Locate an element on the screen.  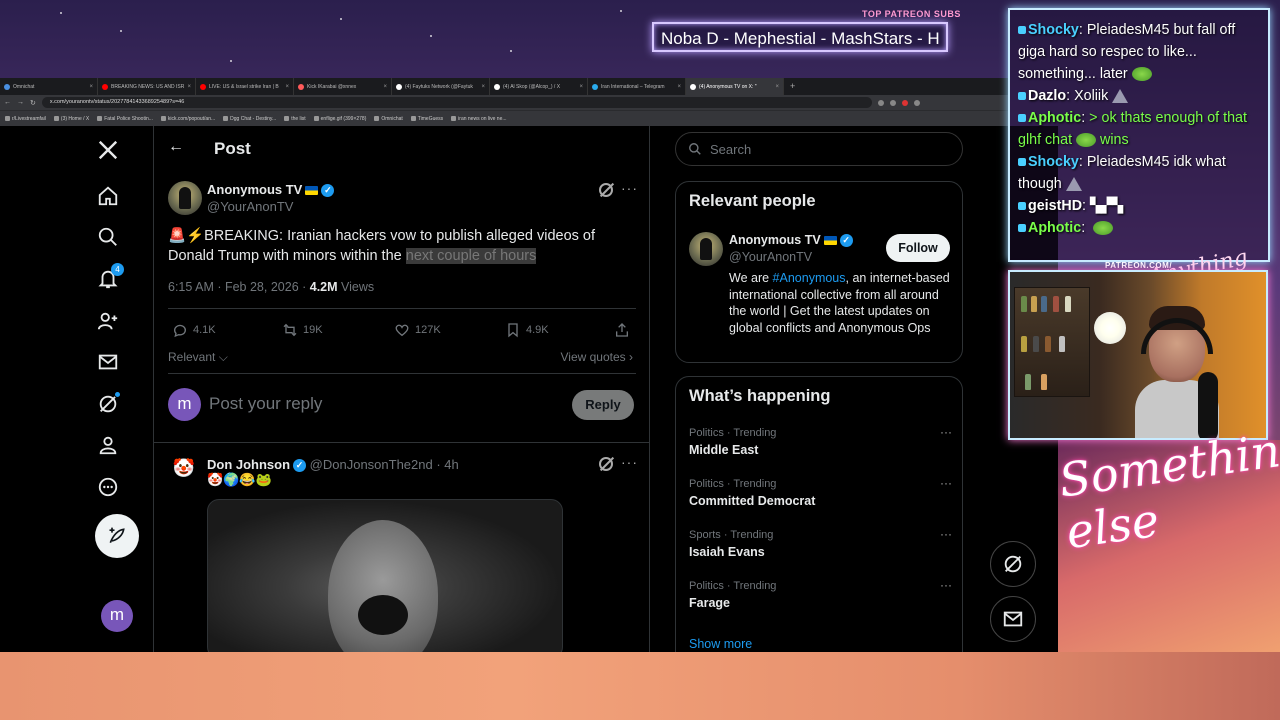
browser-tab: BREAKING NEWS: US AND ISR × is located at coordinates (147, 86).